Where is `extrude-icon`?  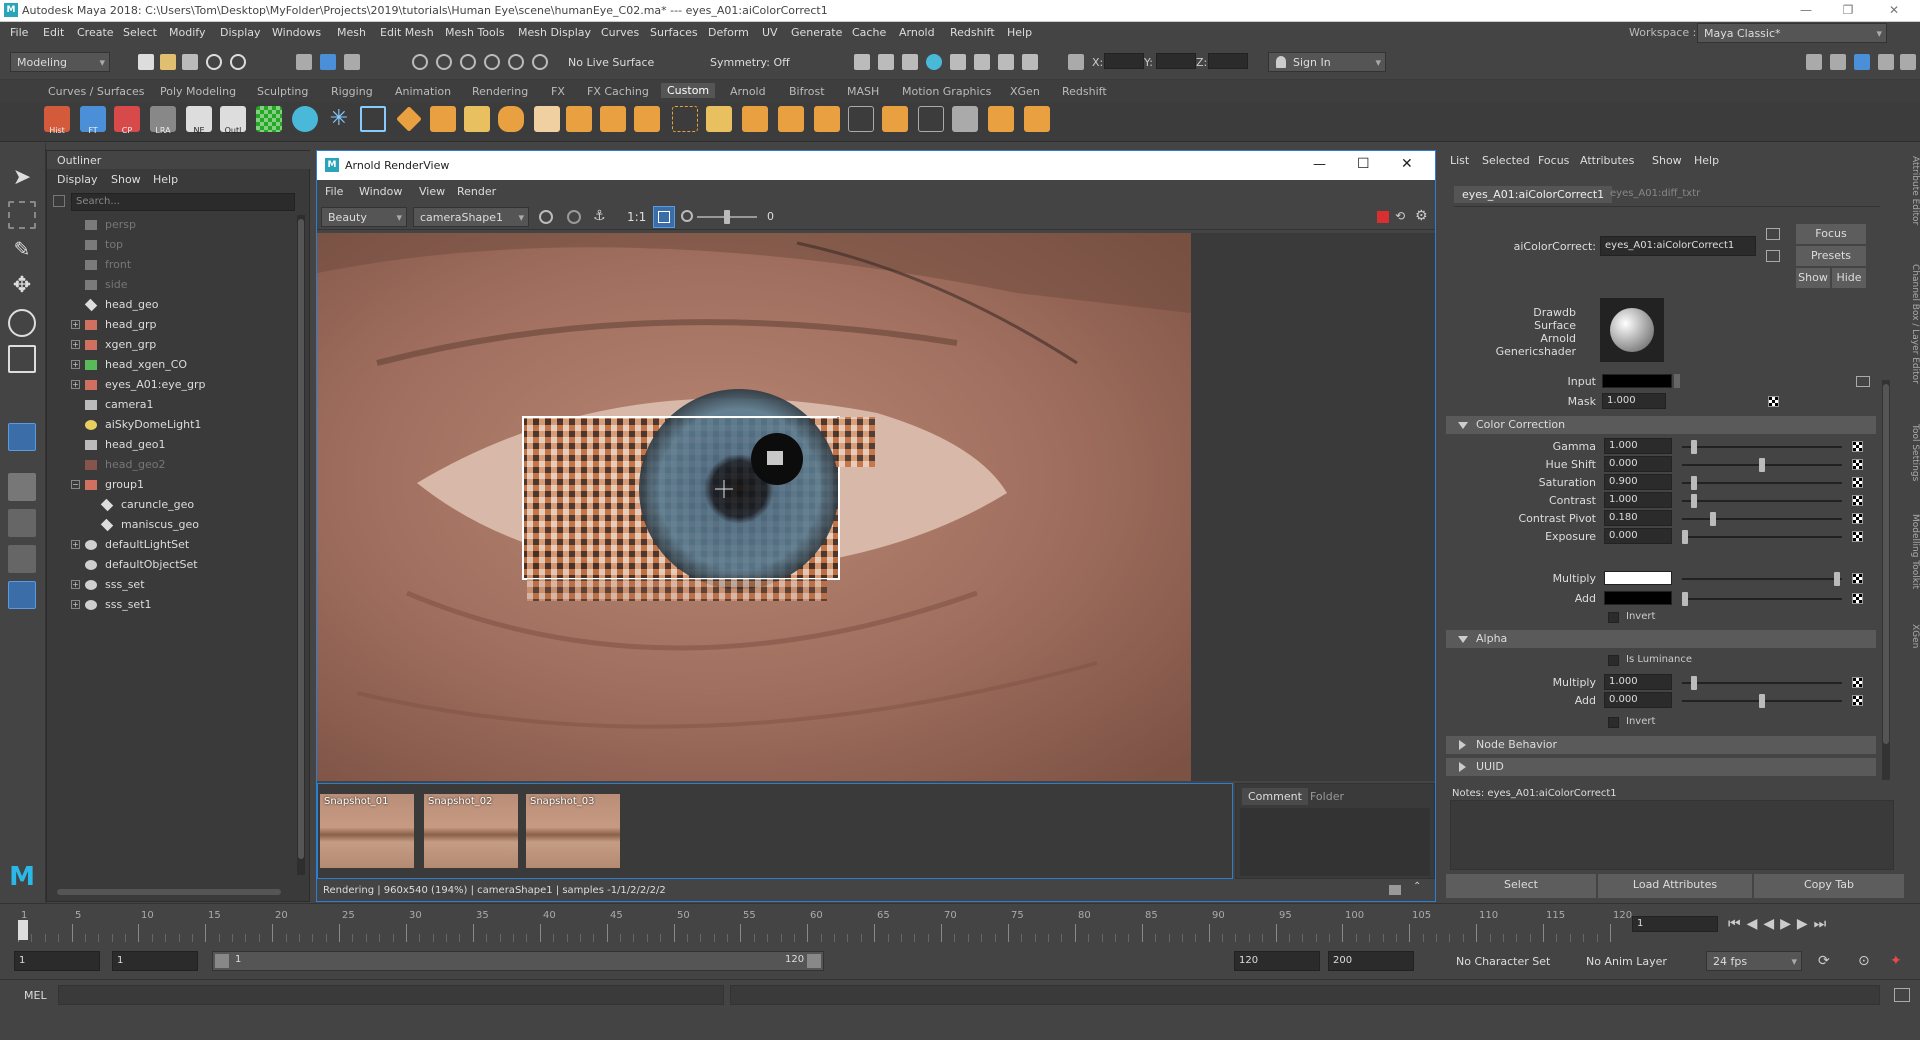
extrude-icon is located at coordinates (579, 119).